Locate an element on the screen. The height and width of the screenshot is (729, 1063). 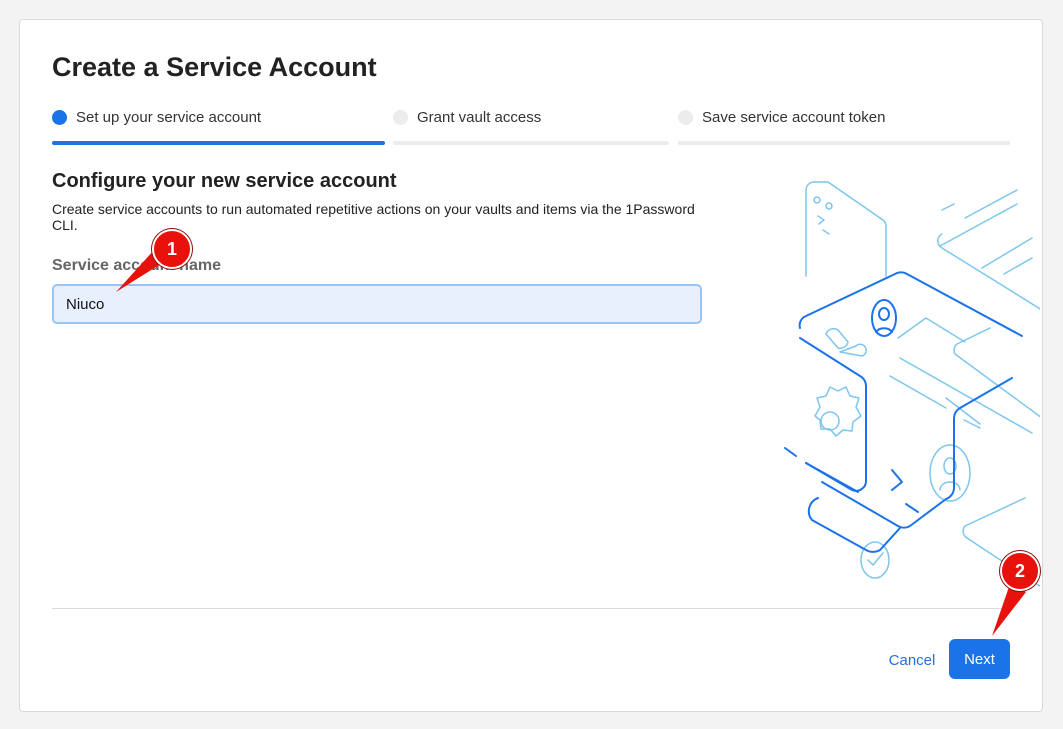
next-button: Next is located at coordinates (979, 659).